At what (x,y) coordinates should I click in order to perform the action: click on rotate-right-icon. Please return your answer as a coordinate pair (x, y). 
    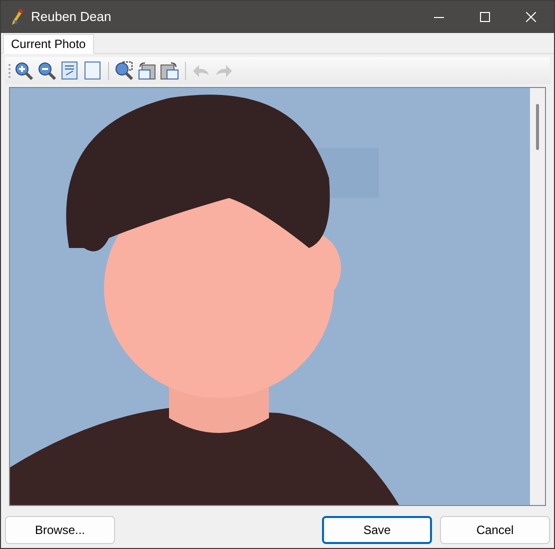
    Looking at the image, I should click on (170, 70).